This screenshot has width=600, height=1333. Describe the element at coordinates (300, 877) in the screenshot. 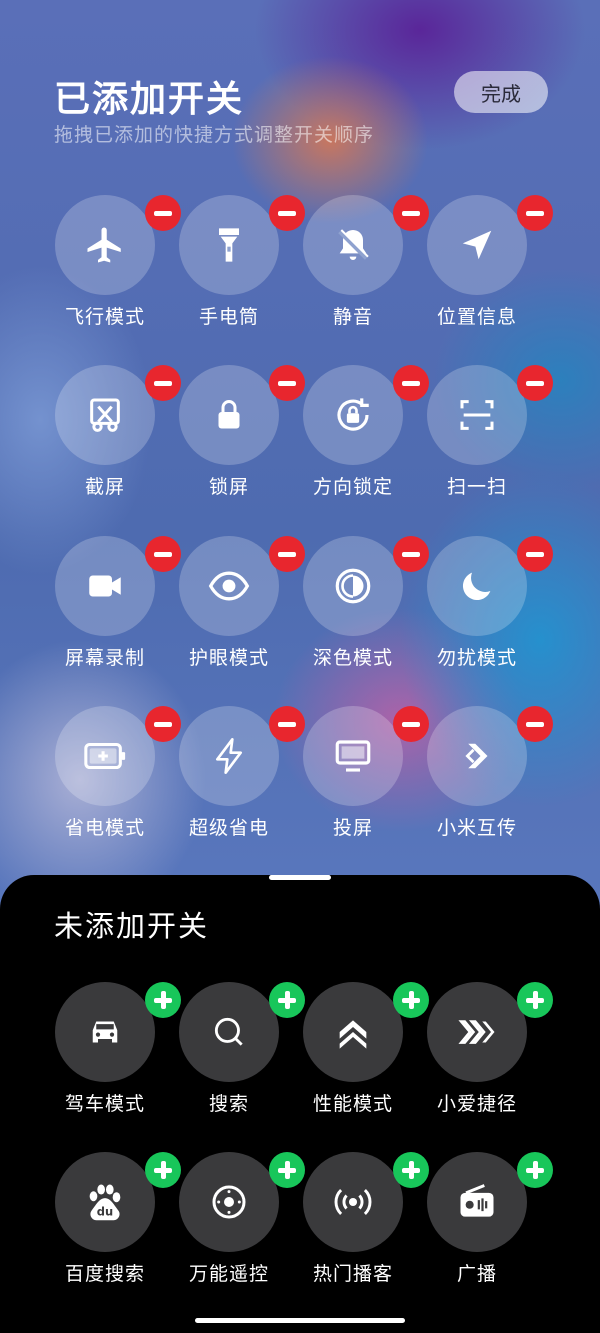

I see `panel-drag-handle` at that location.